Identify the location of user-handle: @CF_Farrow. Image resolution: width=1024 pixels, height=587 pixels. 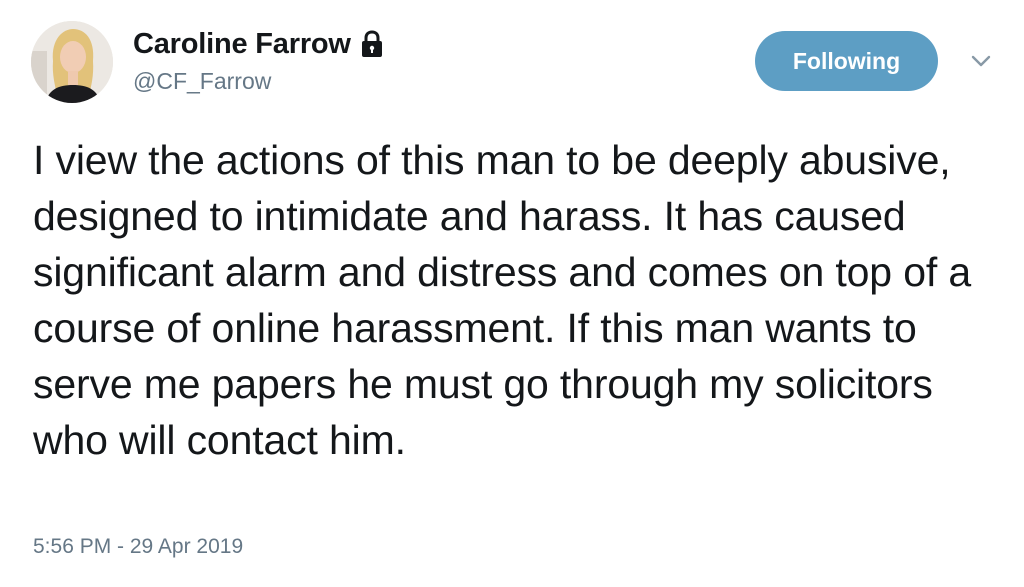
(259, 81).